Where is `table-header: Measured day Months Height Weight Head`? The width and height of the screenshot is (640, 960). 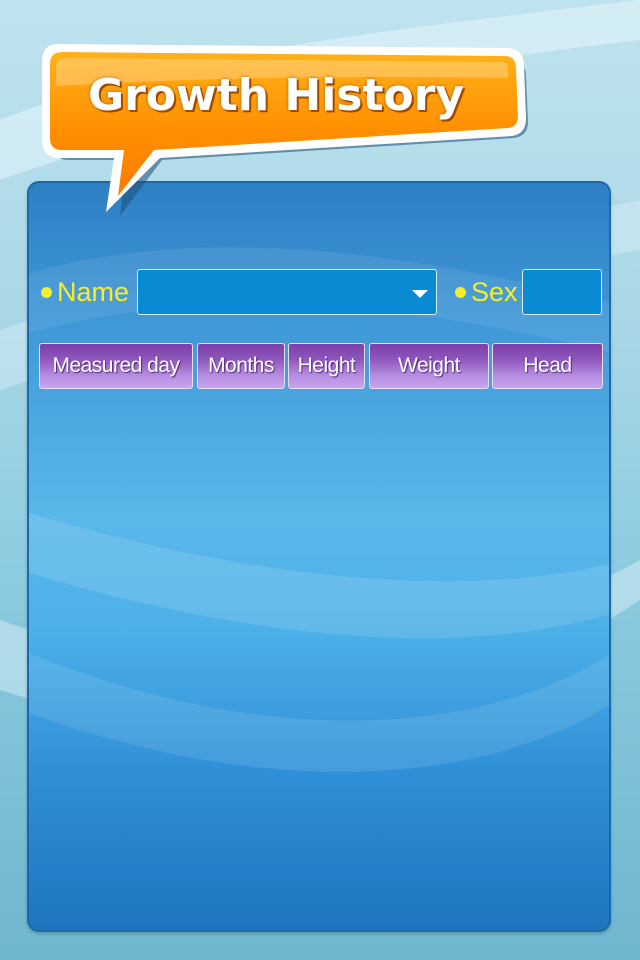
table-header: Measured day Months Height Weight Head is located at coordinates (321, 366).